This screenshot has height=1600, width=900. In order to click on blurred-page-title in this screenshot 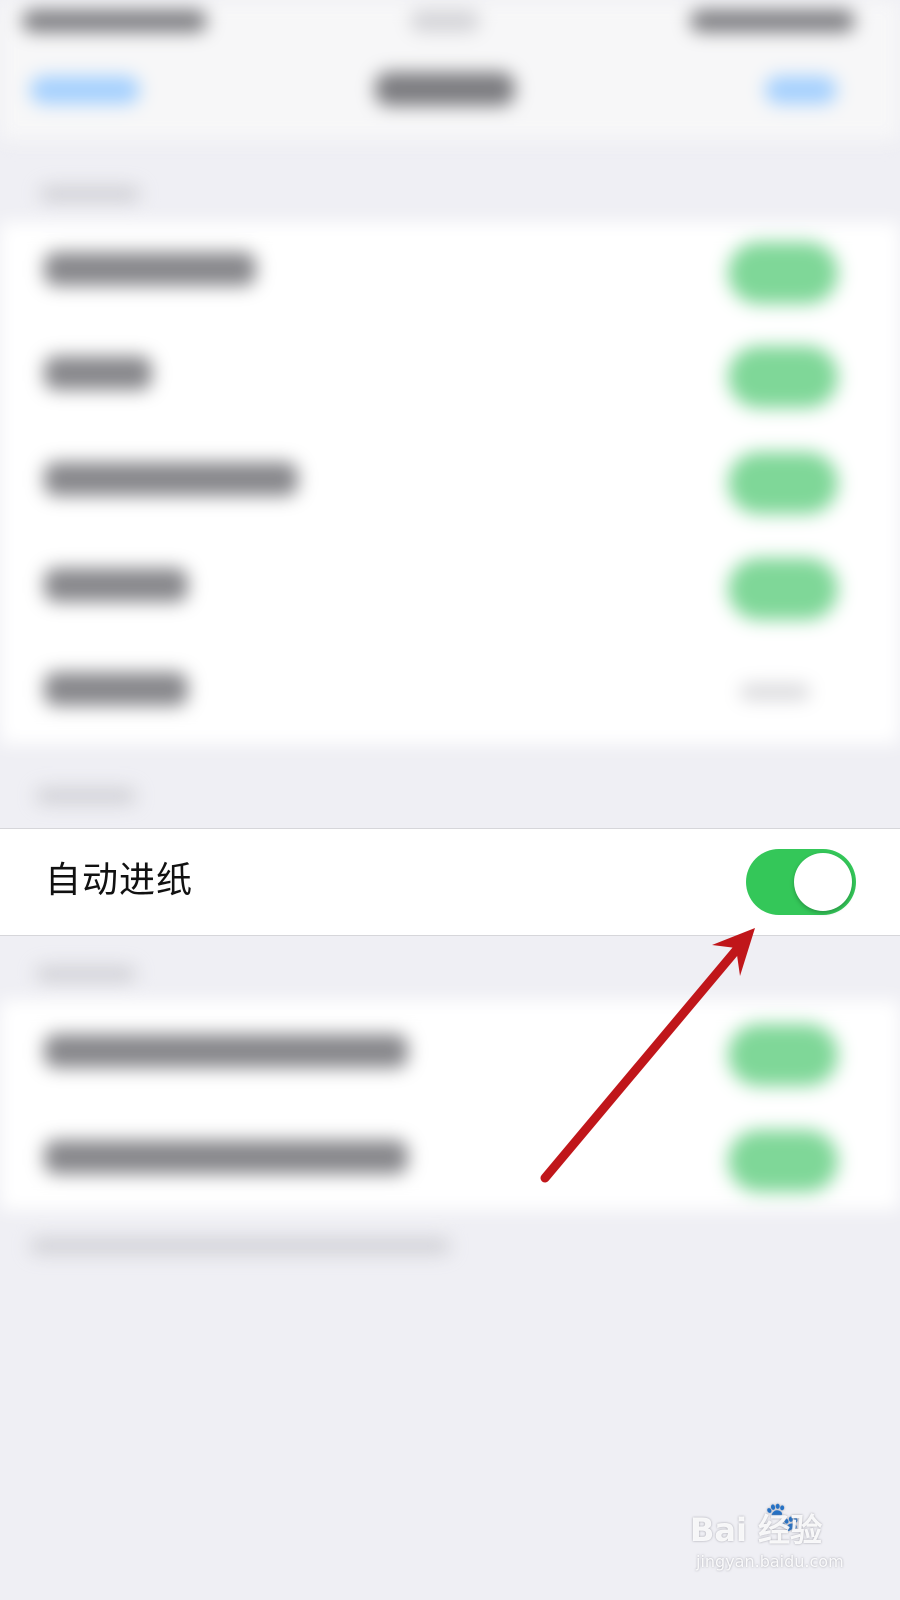, I will do `click(445, 89)`.